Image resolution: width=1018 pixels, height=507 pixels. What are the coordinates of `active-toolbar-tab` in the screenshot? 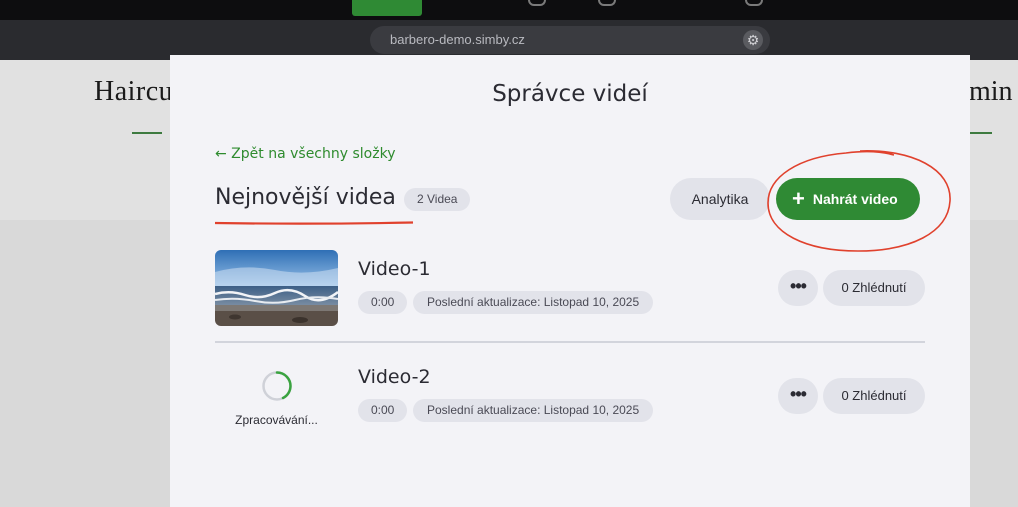 It's located at (387, 8).